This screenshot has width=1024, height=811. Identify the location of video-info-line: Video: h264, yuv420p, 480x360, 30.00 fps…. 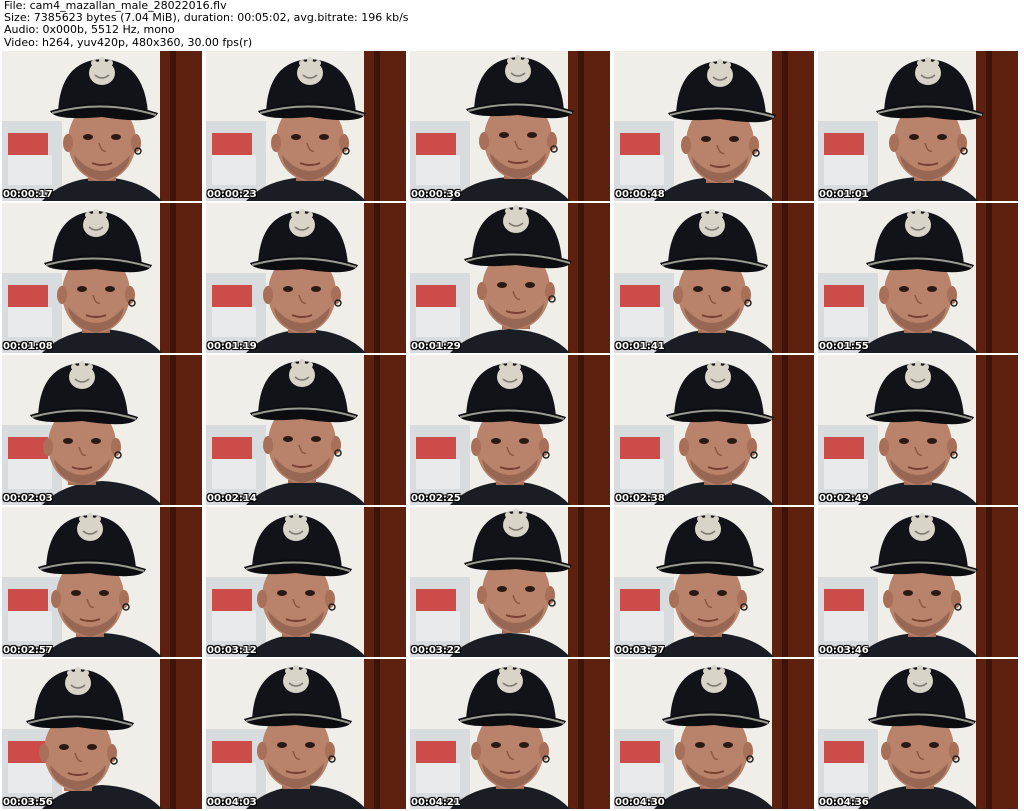
(128, 42).